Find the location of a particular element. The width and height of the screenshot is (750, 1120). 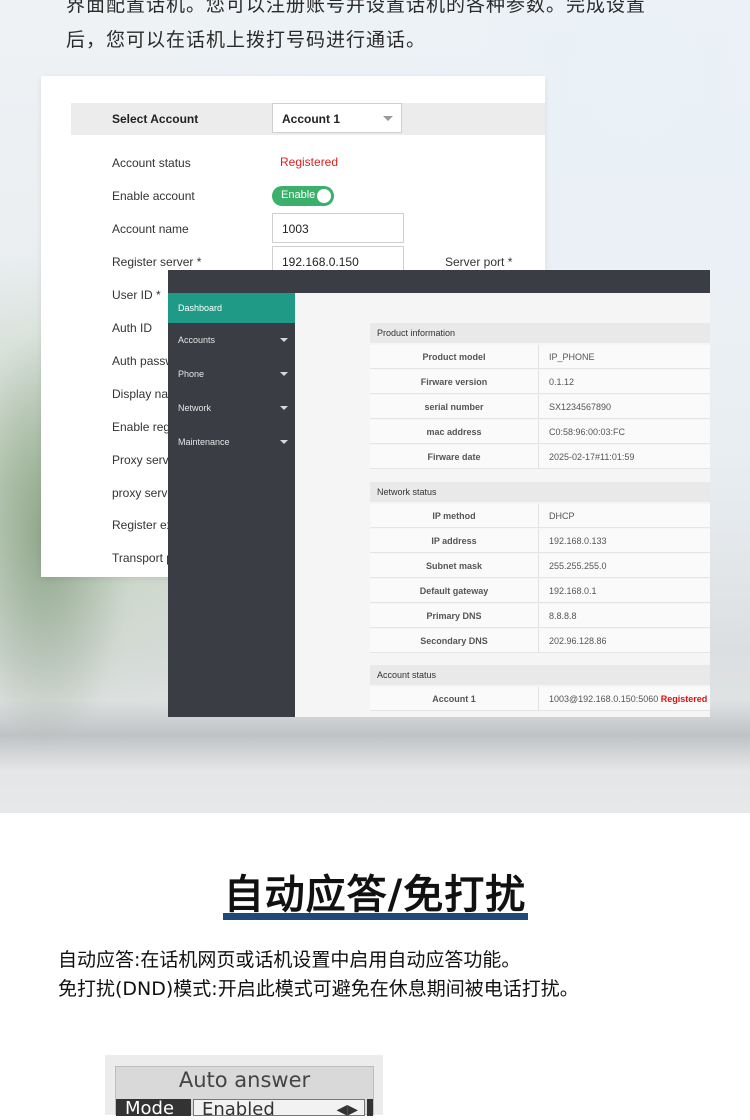

sidebar-item-label: Accounts is located at coordinates (197, 340).